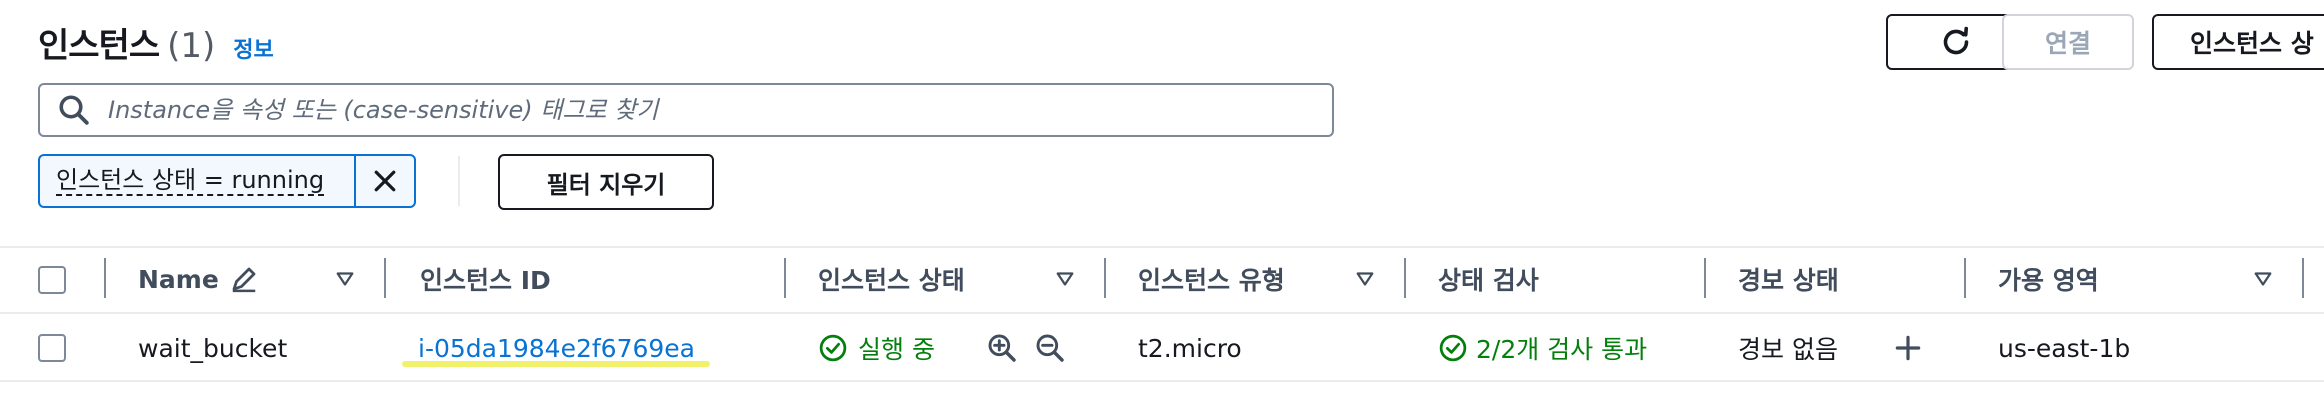 This screenshot has height=414, width=2324. What do you see at coordinates (1956, 40) in the screenshot?
I see `refresh-icon` at bounding box center [1956, 40].